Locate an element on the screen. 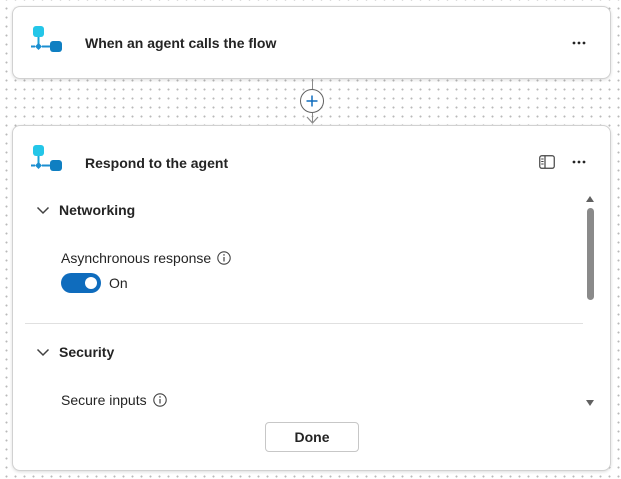 The height and width of the screenshot is (479, 621). add-step-button is located at coordinates (312, 101).